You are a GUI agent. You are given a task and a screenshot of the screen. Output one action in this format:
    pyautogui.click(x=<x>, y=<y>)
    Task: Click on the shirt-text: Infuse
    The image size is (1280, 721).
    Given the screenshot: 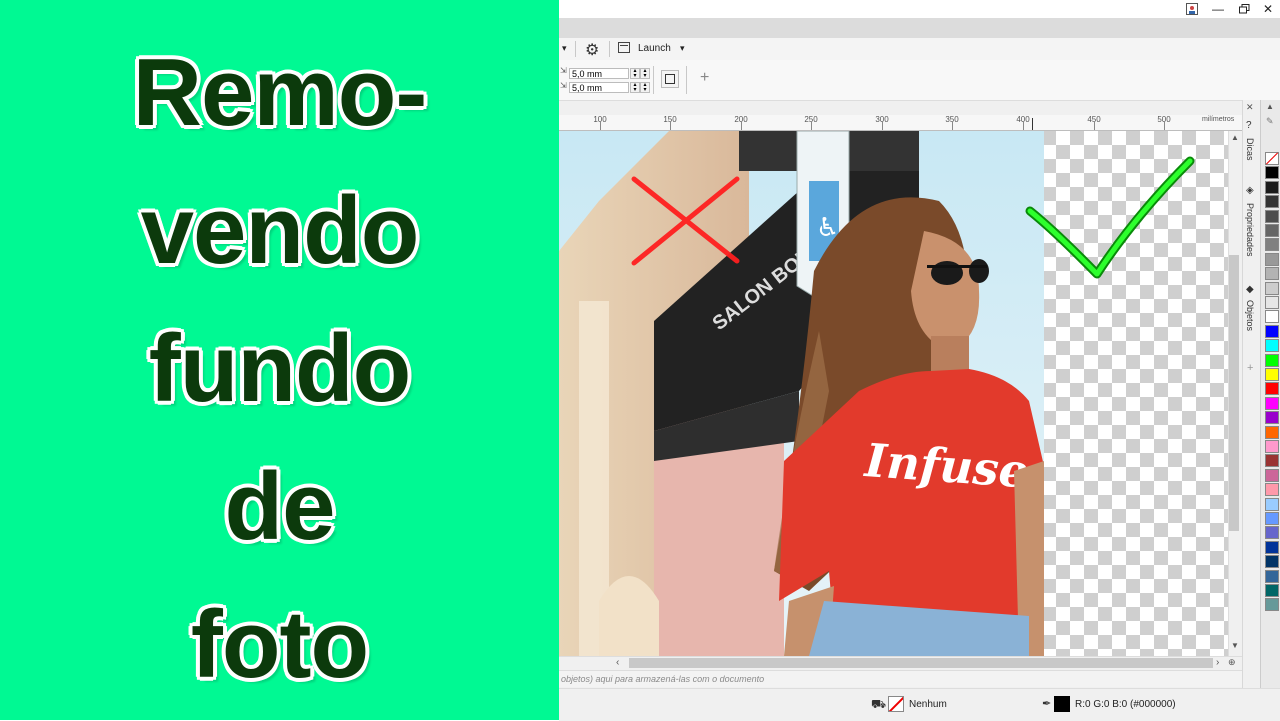 What is the action you would take?
    pyautogui.click(x=945, y=465)
    